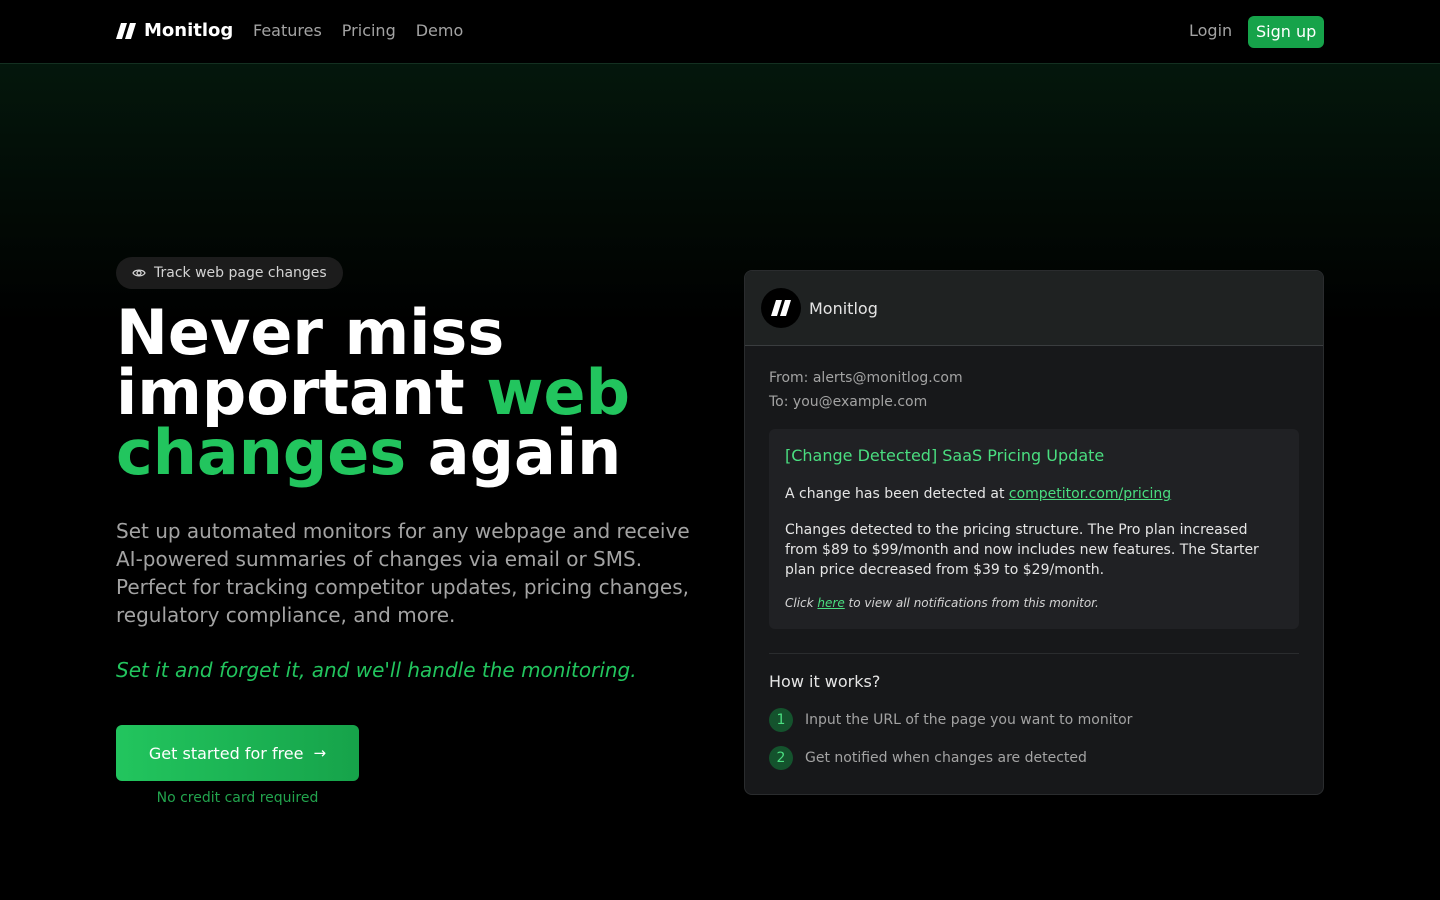 The width and height of the screenshot is (1440, 900). I want to click on headline-part-2: again, so click(514, 452).